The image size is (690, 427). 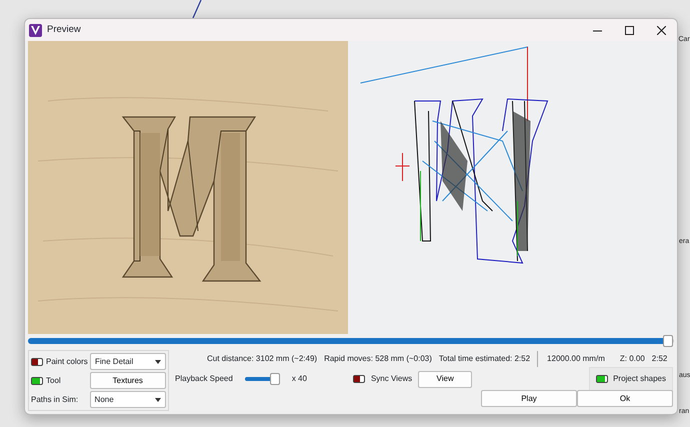 What do you see at coordinates (484, 359) in the screenshot?
I see `total-time-text: Total time estimated: 2:52` at bounding box center [484, 359].